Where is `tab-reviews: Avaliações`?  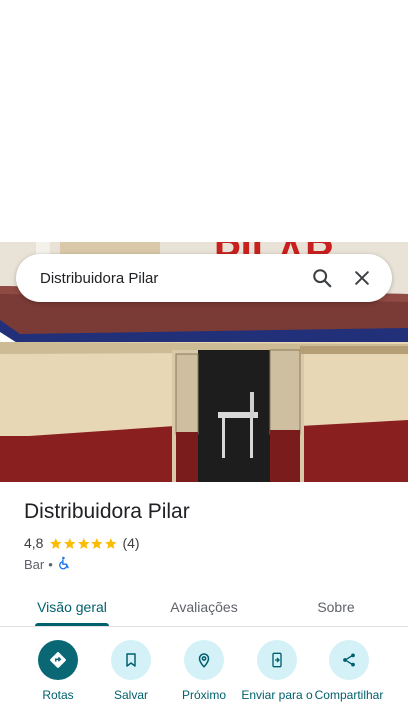
tab-reviews: Avaliações is located at coordinates (204, 607).